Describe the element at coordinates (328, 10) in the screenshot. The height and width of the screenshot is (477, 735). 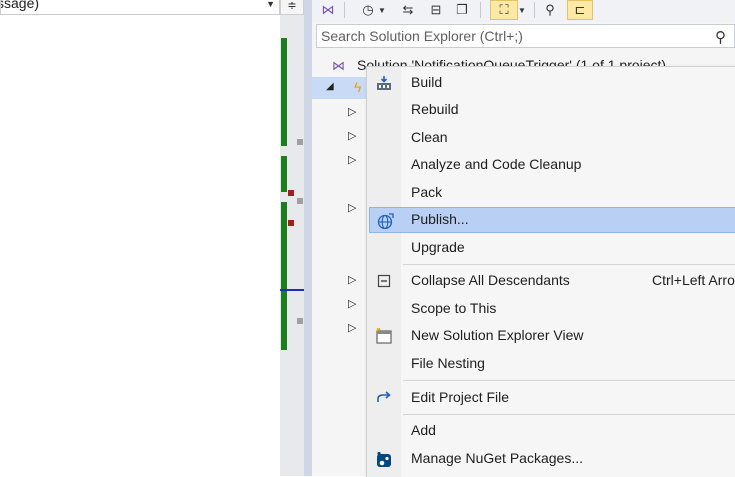
I see `vs-icon: ⋈` at that location.